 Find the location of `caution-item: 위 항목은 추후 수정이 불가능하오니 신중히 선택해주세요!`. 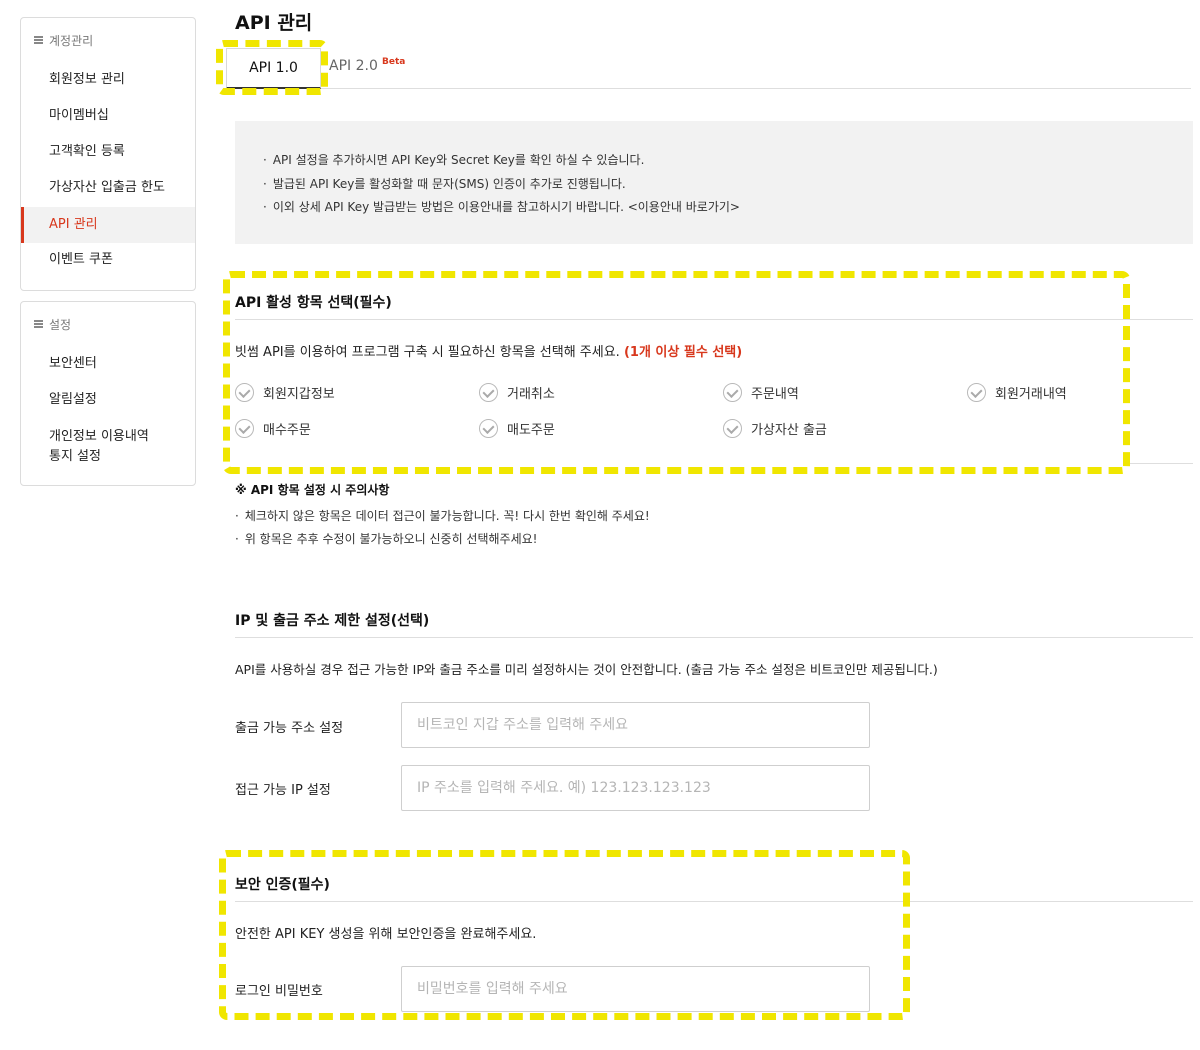

caution-item: 위 항목은 추후 수정이 불가능하오니 신중히 선택해주세요! is located at coordinates (386, 538).